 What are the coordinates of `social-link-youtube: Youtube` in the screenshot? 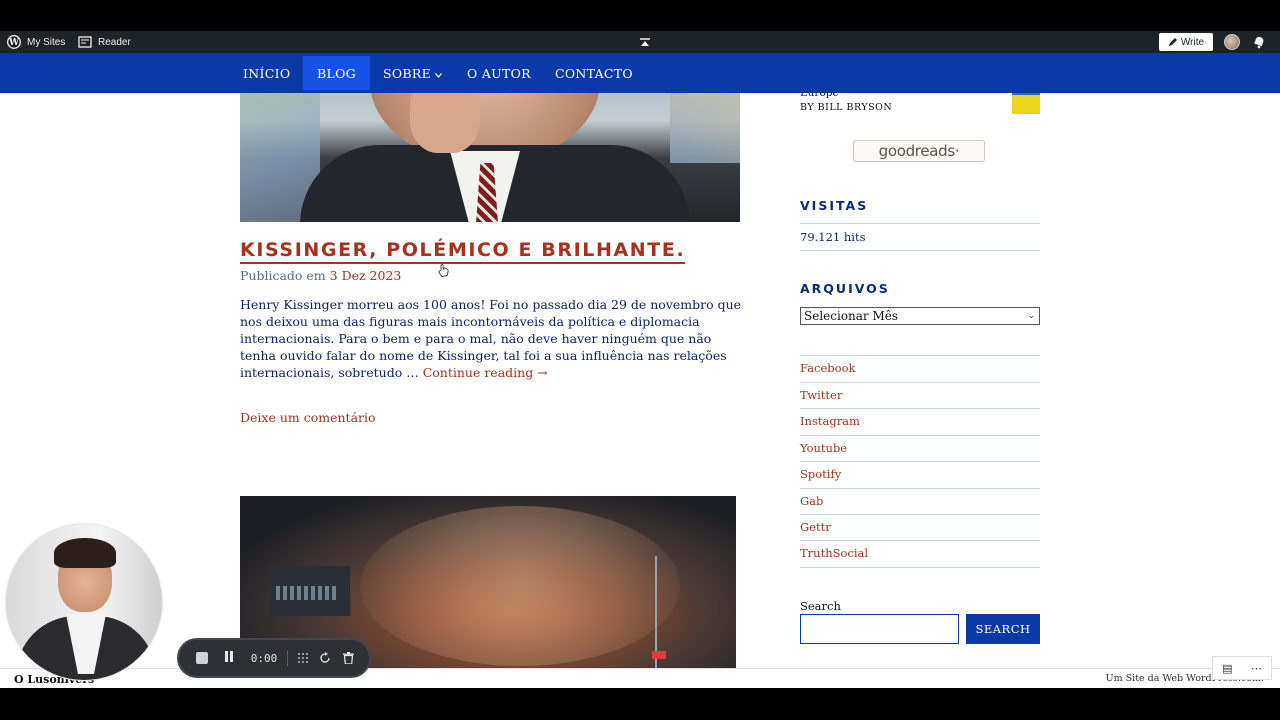 It's located at (920, 448).